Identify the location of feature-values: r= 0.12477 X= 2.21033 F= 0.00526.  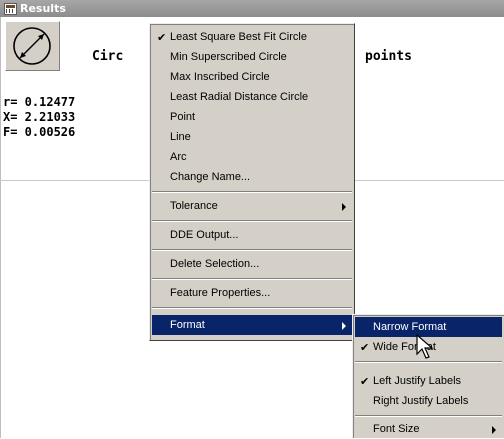
(39, 117).